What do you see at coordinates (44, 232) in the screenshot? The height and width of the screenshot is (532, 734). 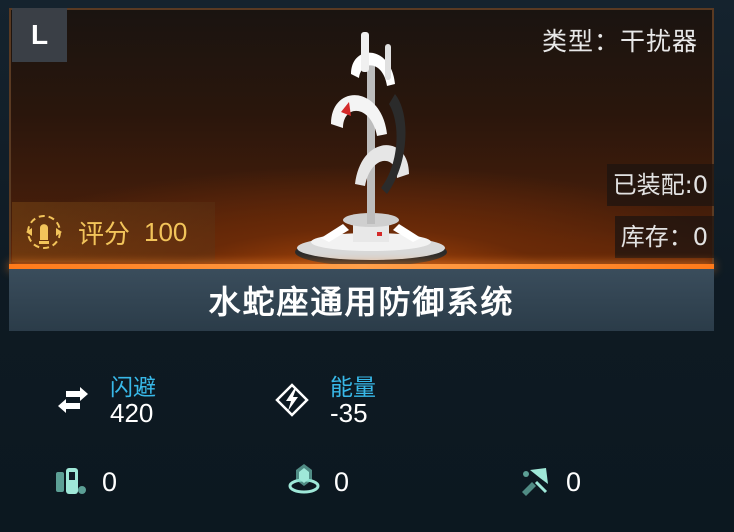 I see `score-bullet-icon` at bounding box center [44, 232].